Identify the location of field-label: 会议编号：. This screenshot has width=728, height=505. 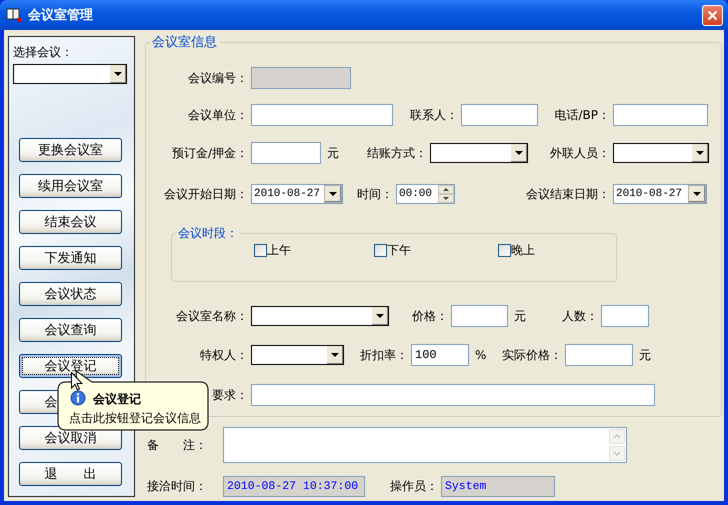
(218, 78).